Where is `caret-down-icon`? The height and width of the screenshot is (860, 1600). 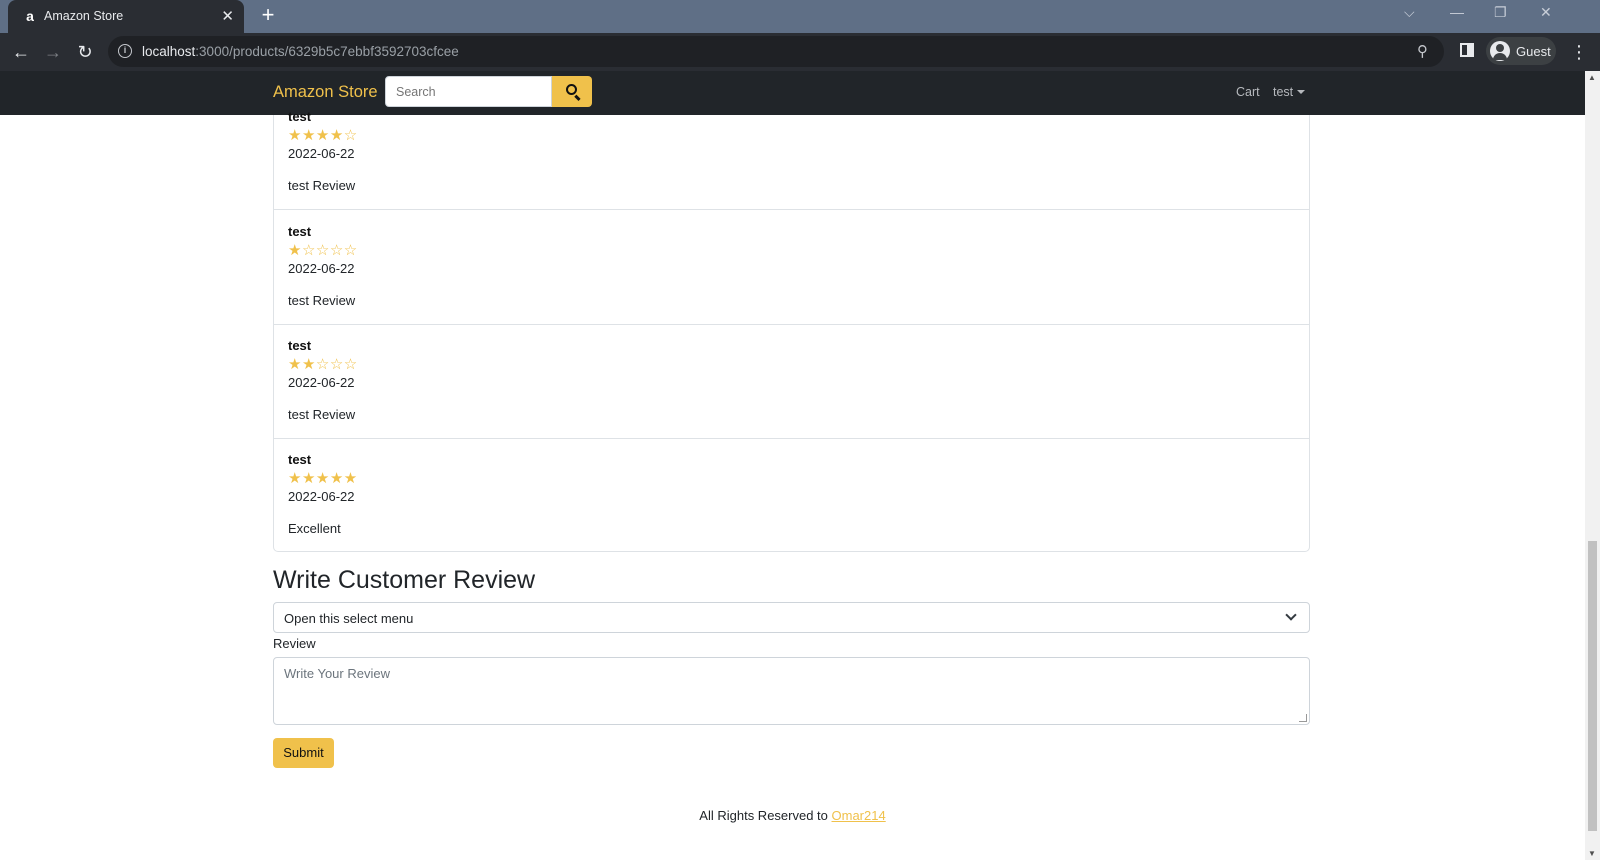 caret-down-icon is located at coordinates (1301, 92).